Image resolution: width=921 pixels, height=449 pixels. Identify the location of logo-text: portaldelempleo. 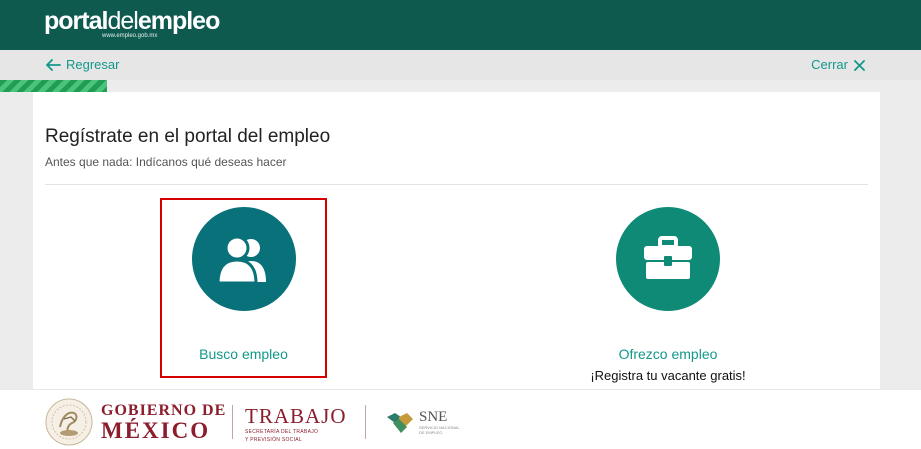
(132, 21).